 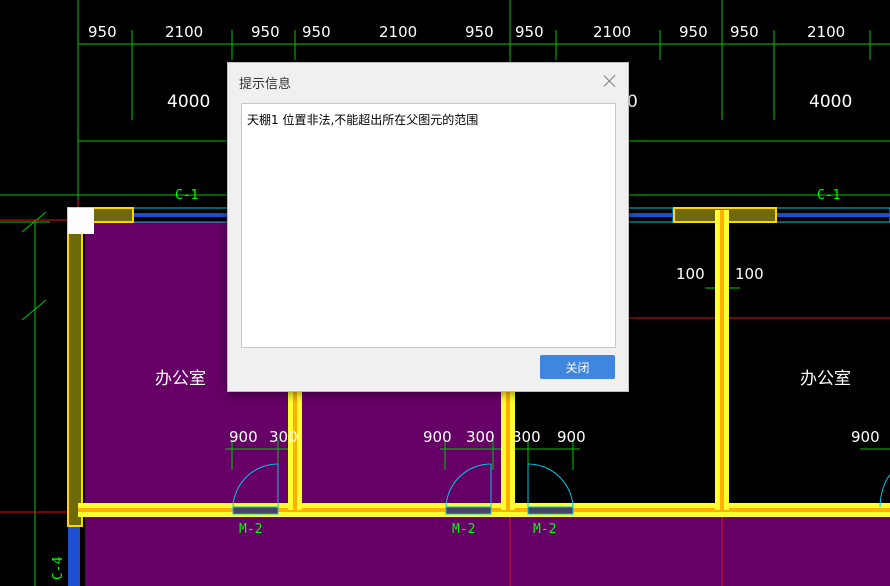 I want to click on dim-top-11: 2100, so click(x=826, y=32).